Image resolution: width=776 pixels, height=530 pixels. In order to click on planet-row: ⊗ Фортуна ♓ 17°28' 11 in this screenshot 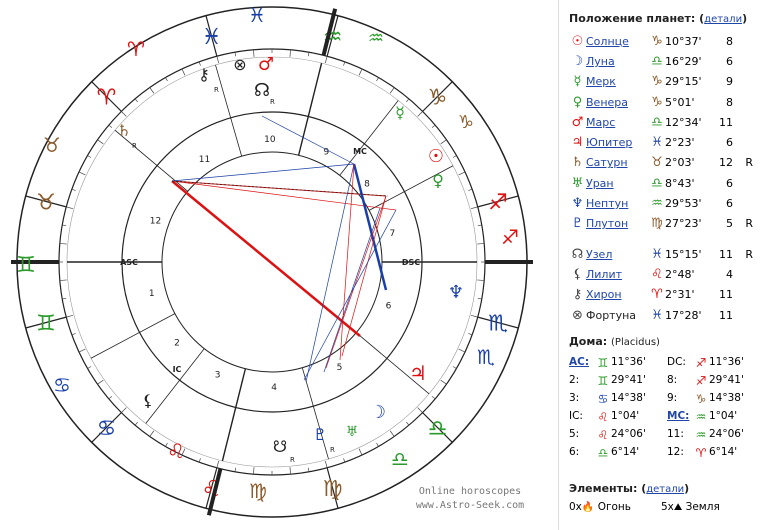, I will do `click(672, 315)`.